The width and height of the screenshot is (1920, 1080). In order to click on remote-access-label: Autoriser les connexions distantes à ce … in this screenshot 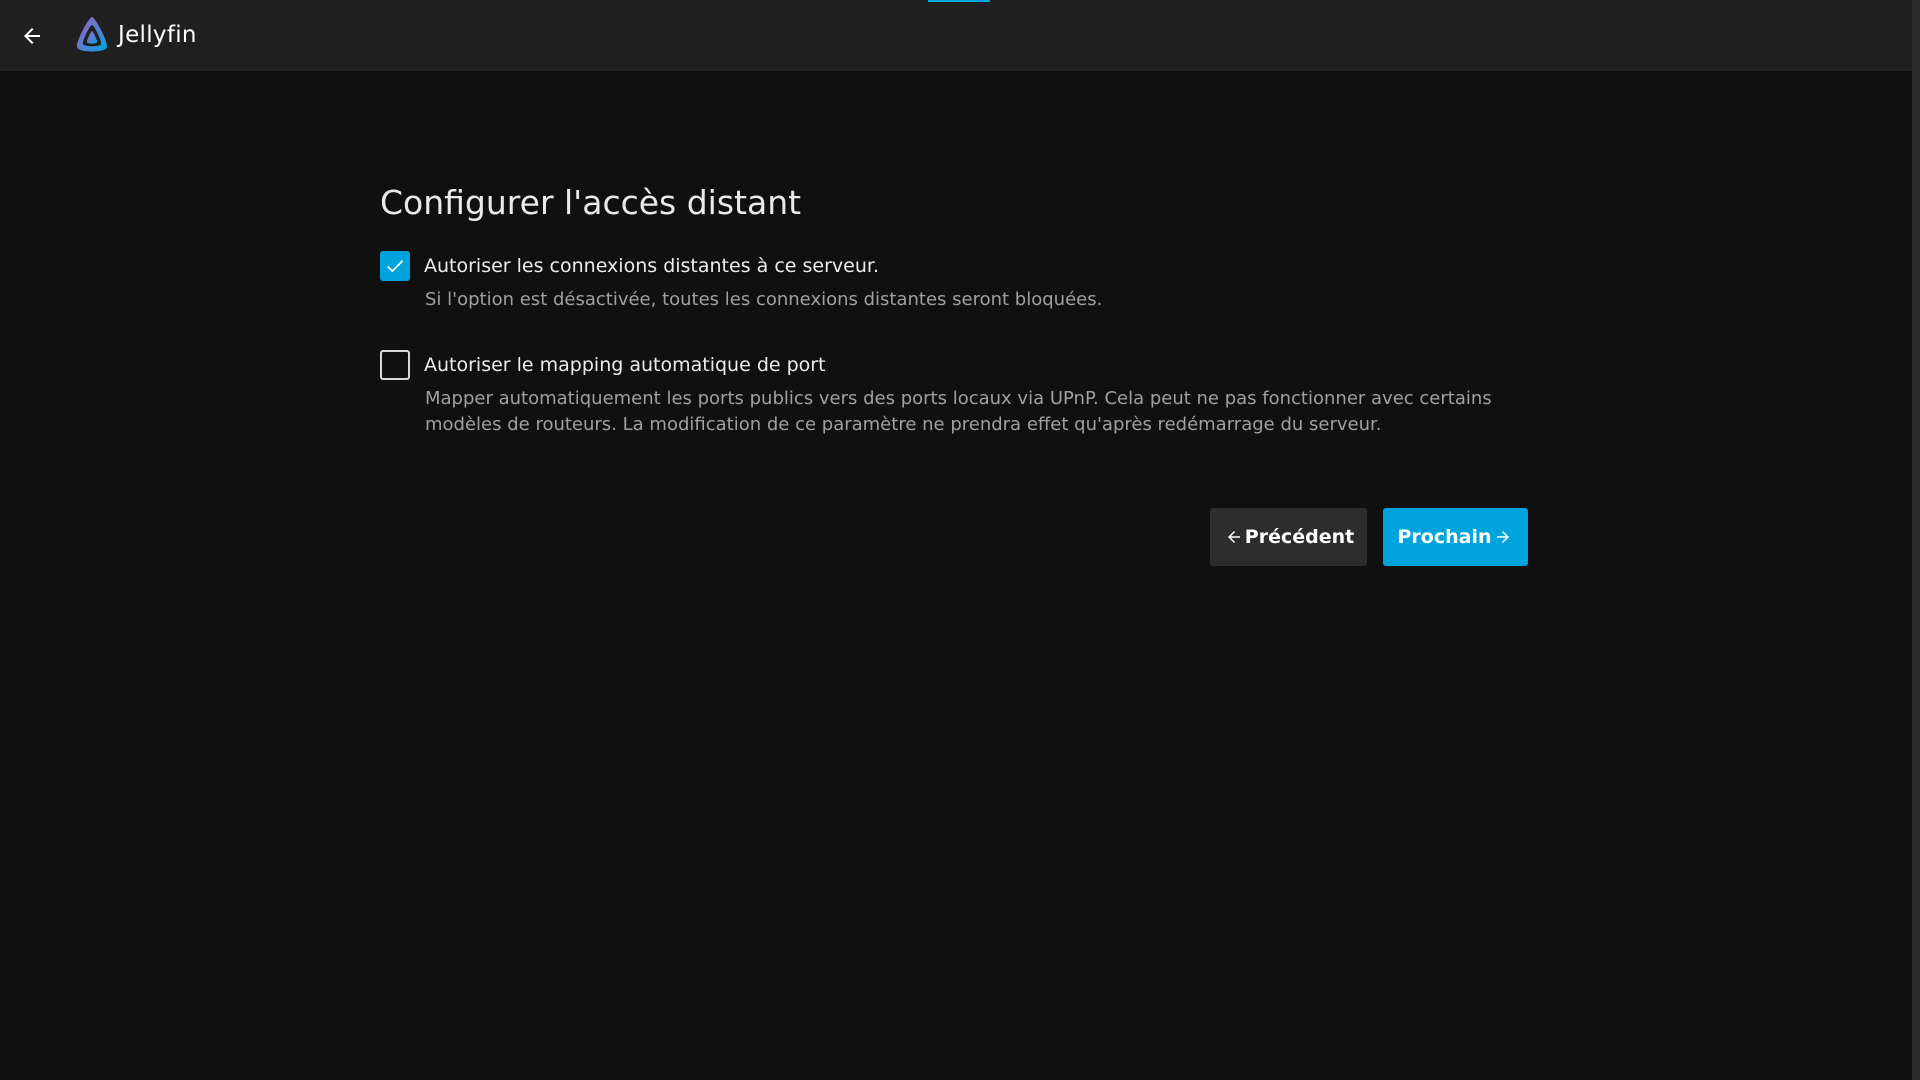, I will do `click(651, 266)`.